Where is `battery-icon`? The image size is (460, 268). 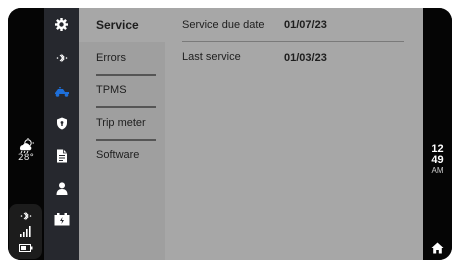 battery-icon is located at coordinates (26, 248).